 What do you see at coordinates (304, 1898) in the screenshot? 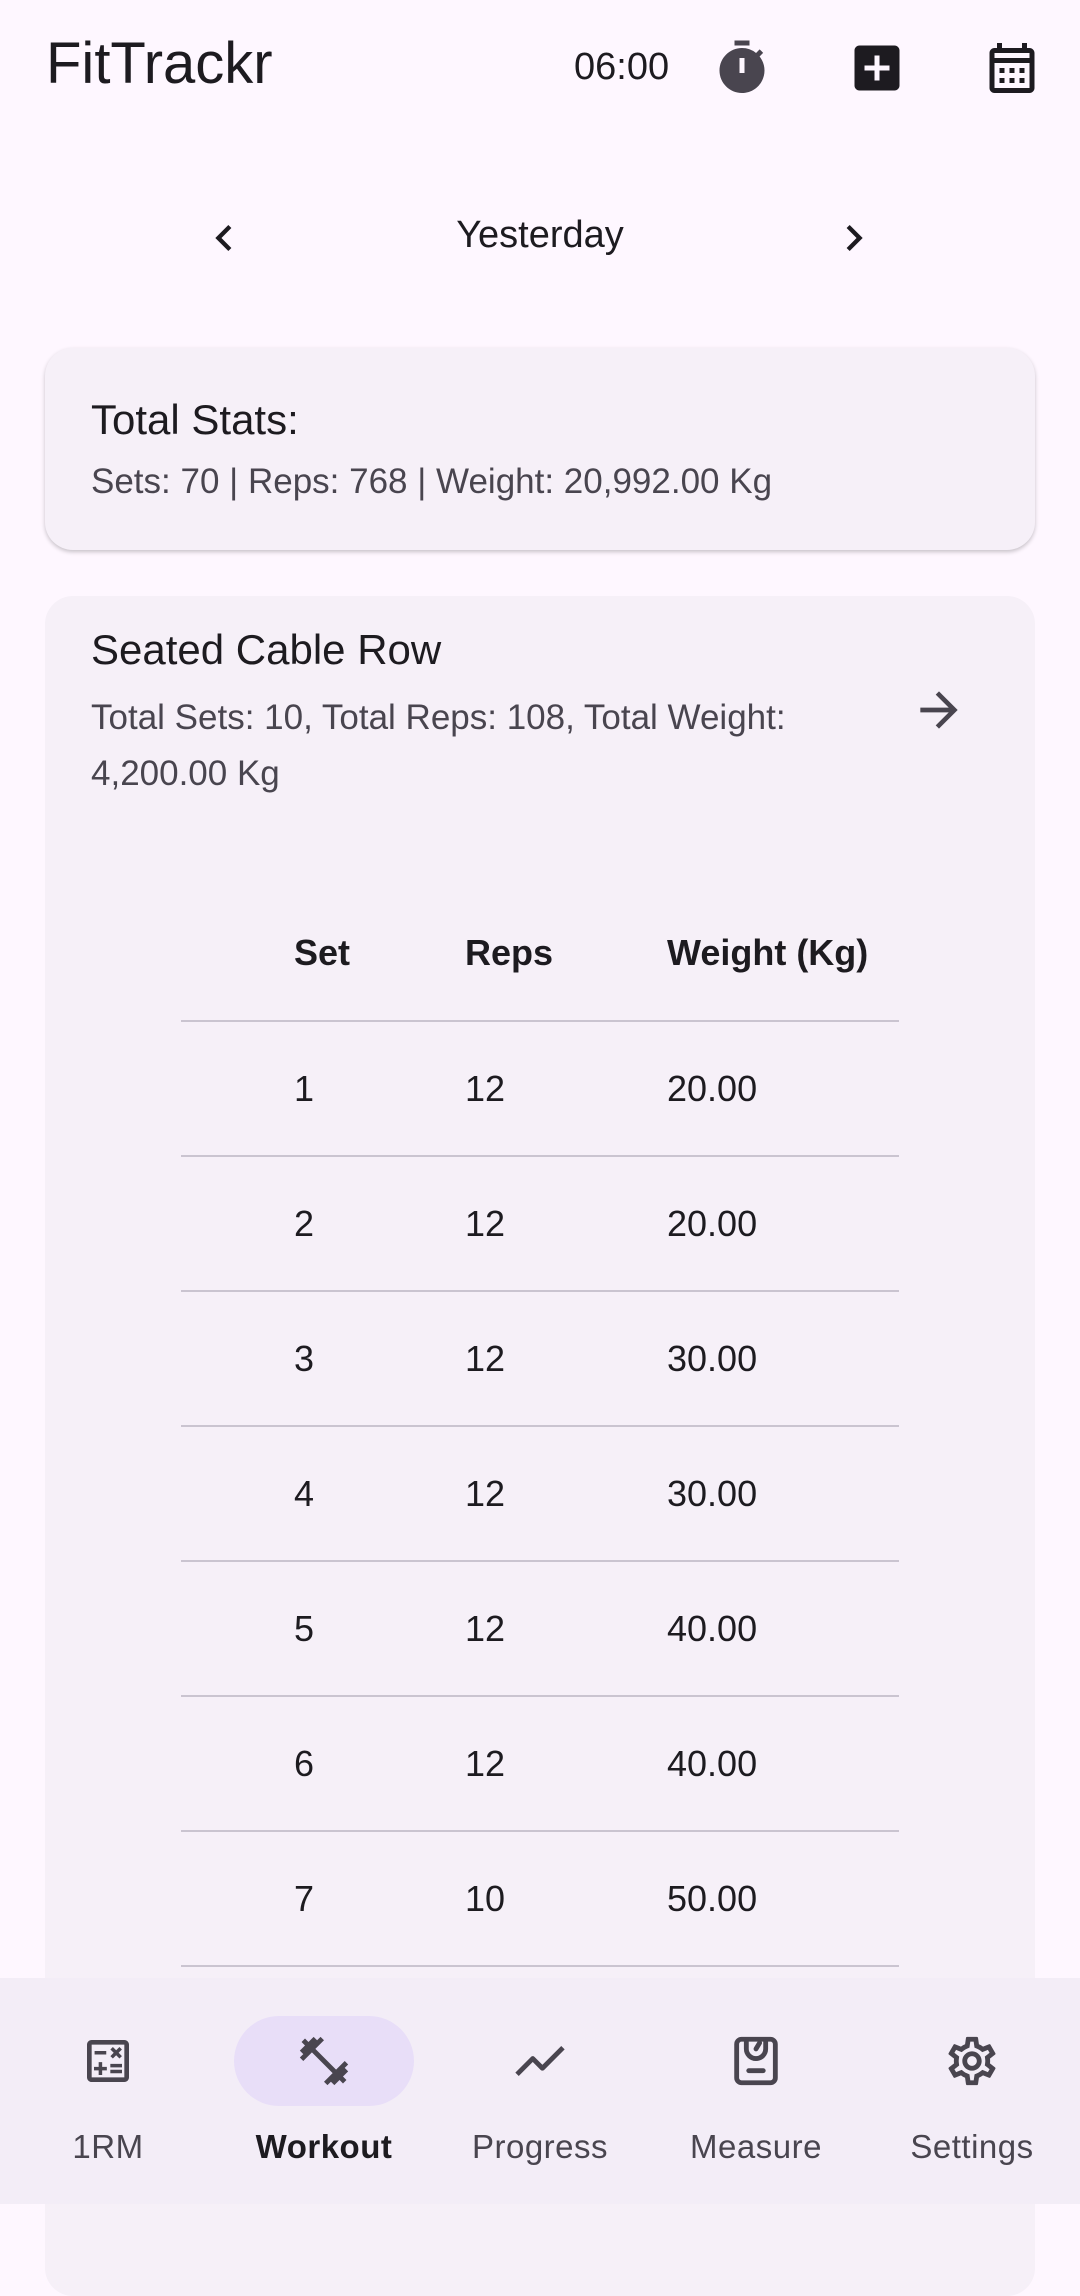
I see `set-number: 7` at bounding box center [304, 1898].